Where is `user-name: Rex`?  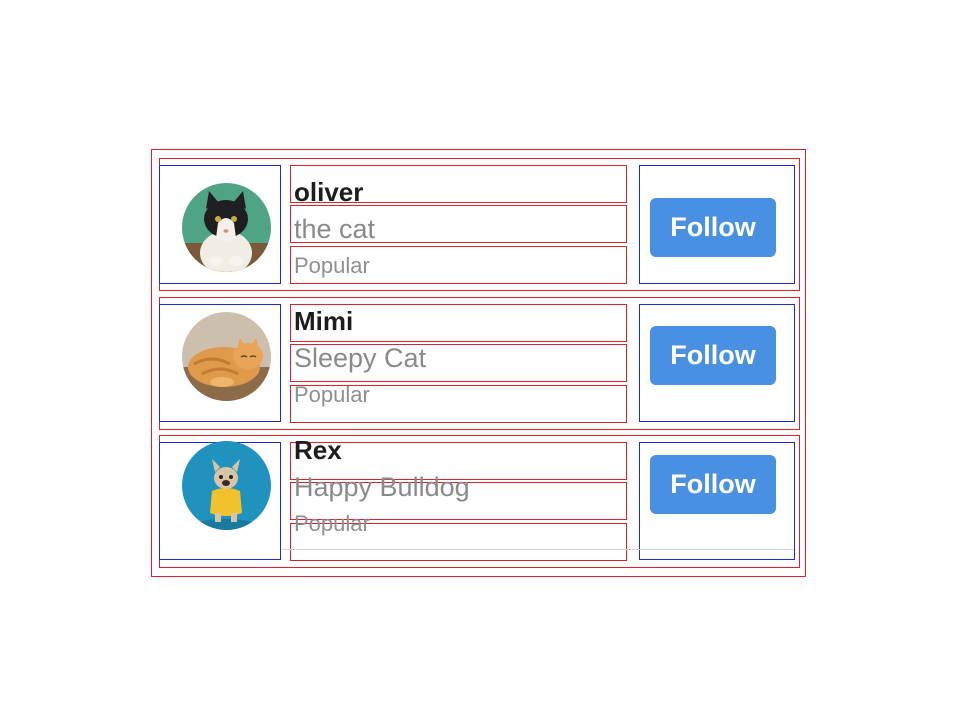
user-name: Rex is located at coordinates (318, 450).